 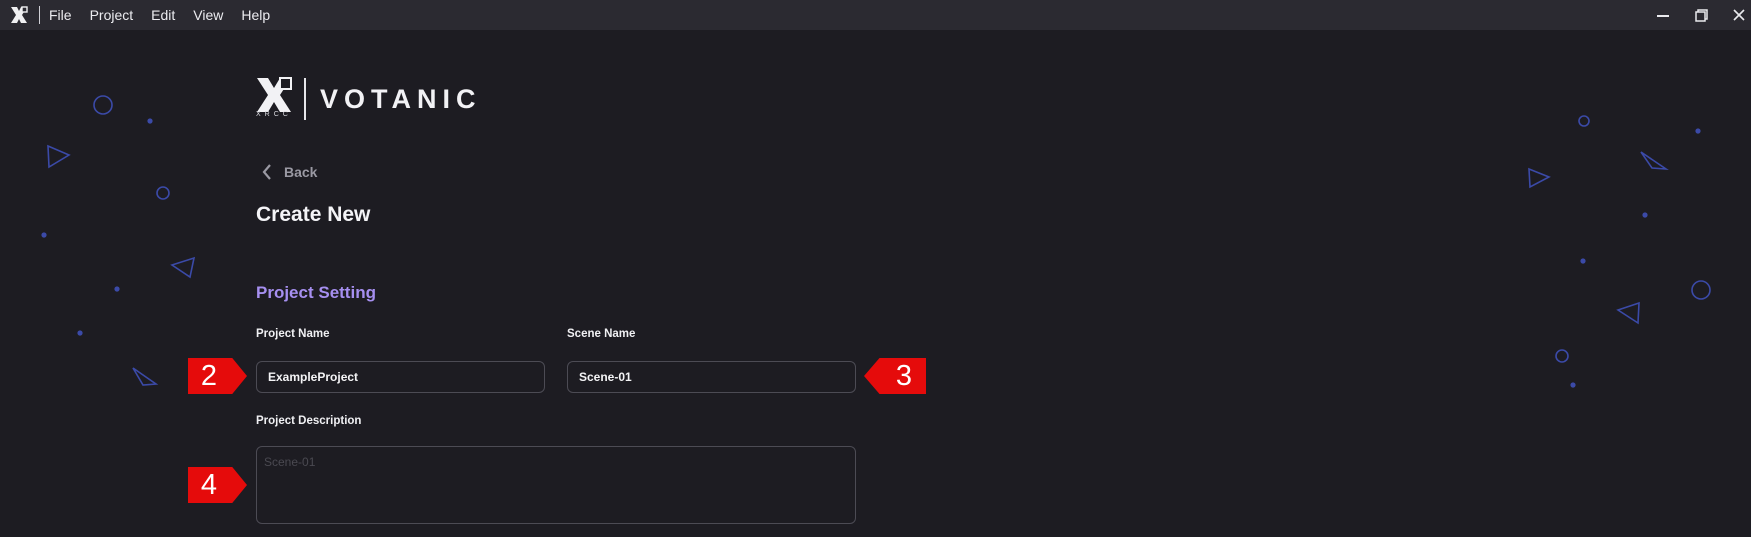 I want to click on title-bar: File Project Edit View Help, so click(x=875, y=15).